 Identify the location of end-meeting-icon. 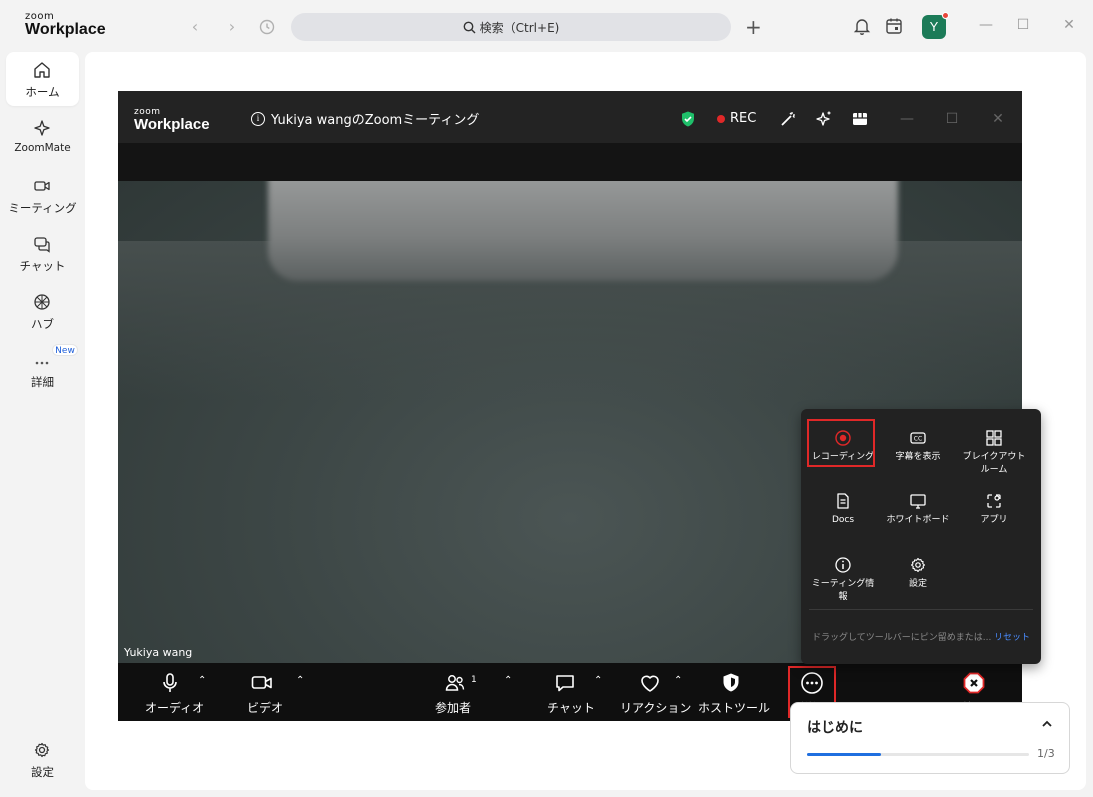
(974, 683).